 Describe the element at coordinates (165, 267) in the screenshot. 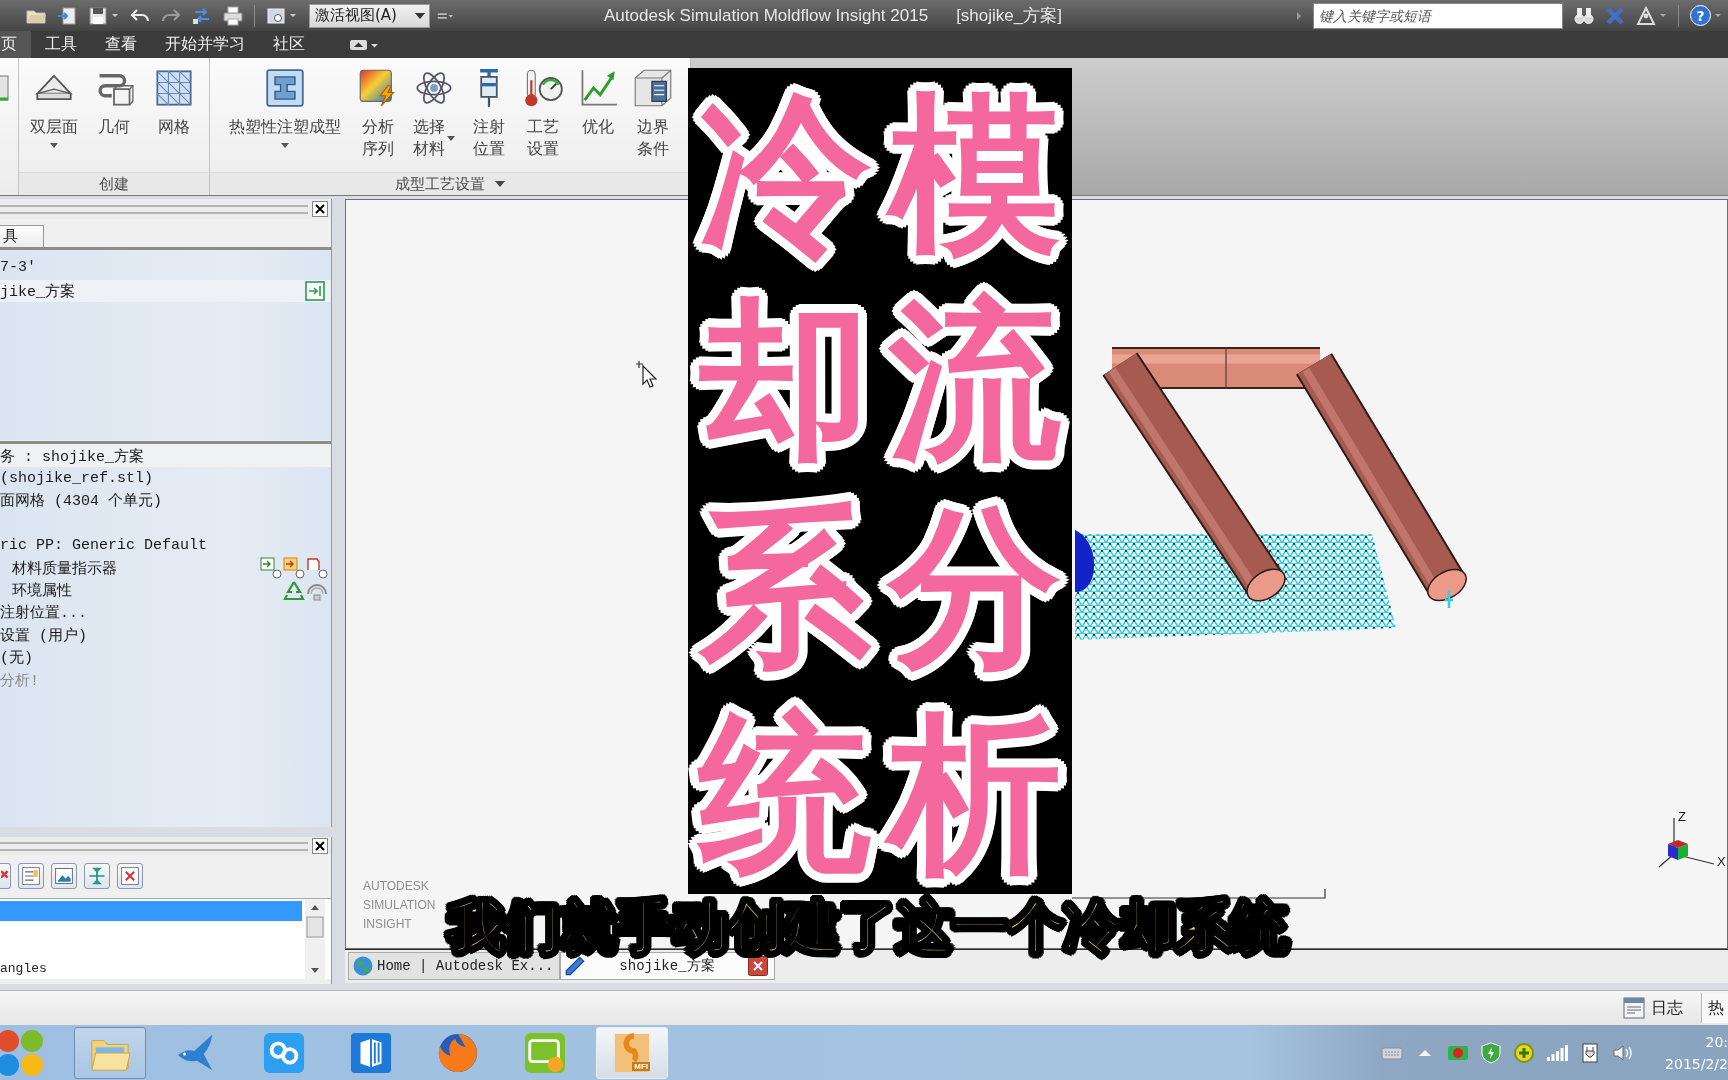

I see `tree-item: 7-3'` at that location.